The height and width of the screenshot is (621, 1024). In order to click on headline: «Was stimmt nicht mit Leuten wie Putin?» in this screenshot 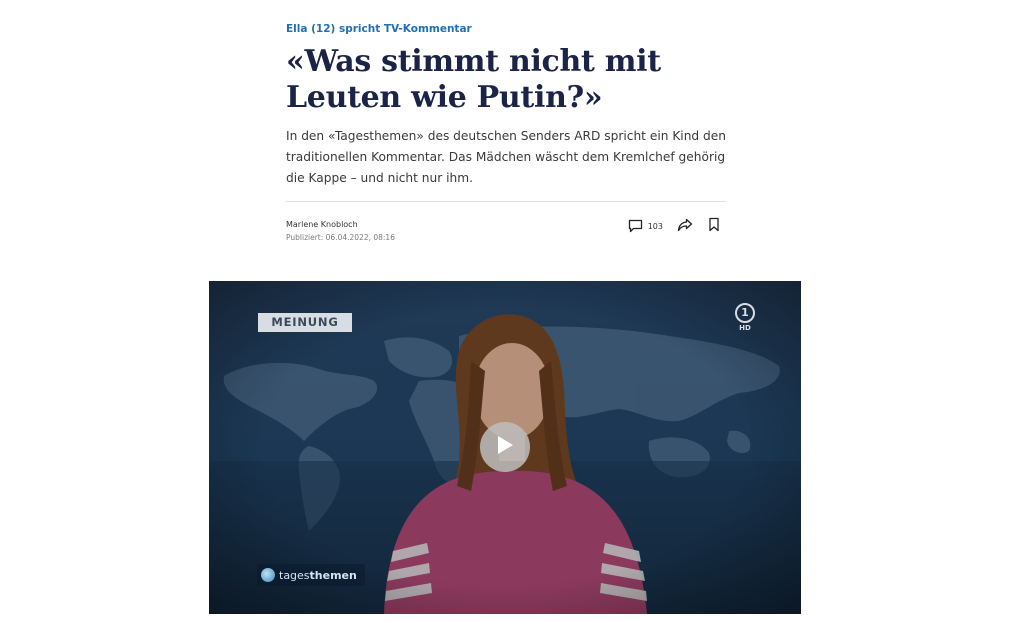, I will do `click(506, 80)`.